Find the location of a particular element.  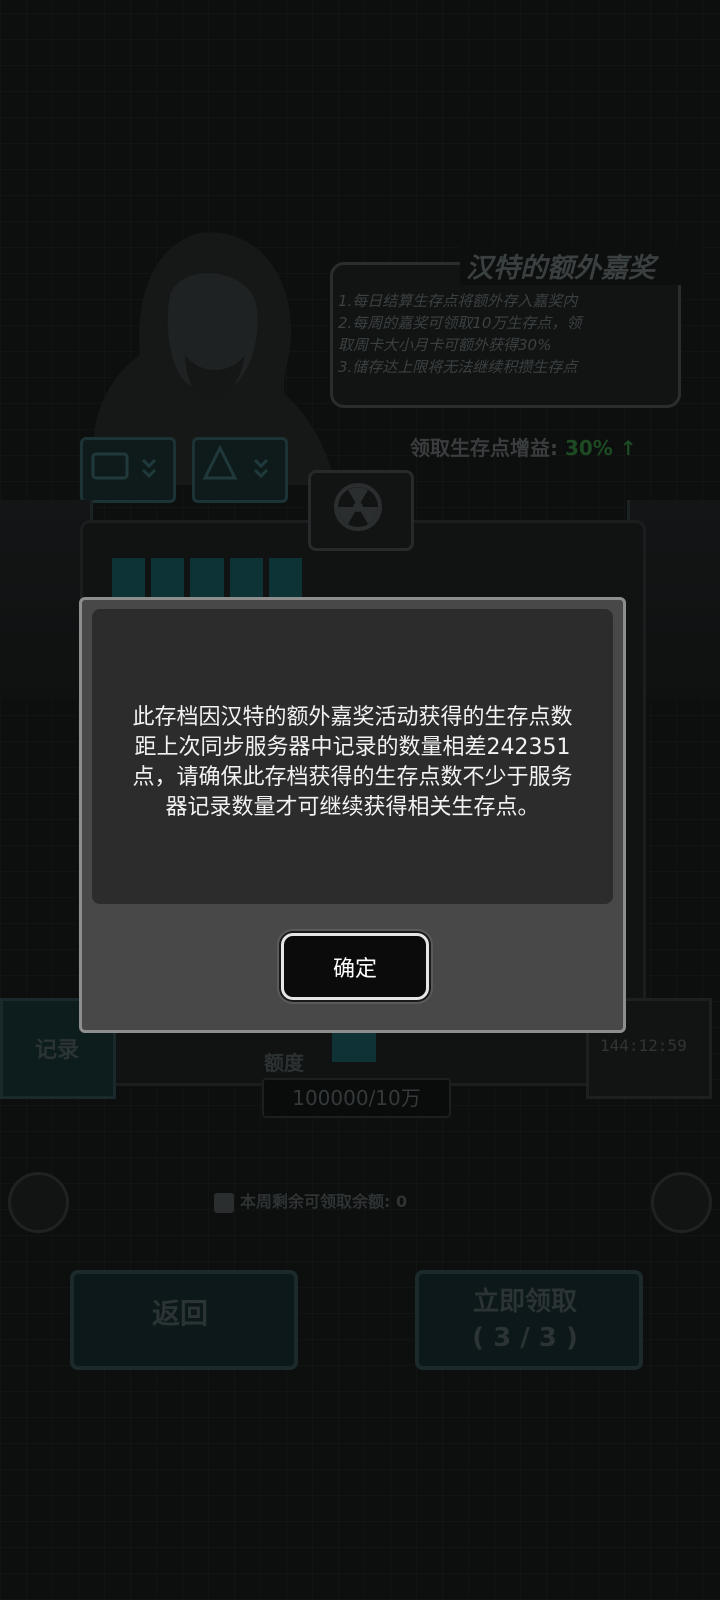

radiation-icon is located at coordinates (358, 507).